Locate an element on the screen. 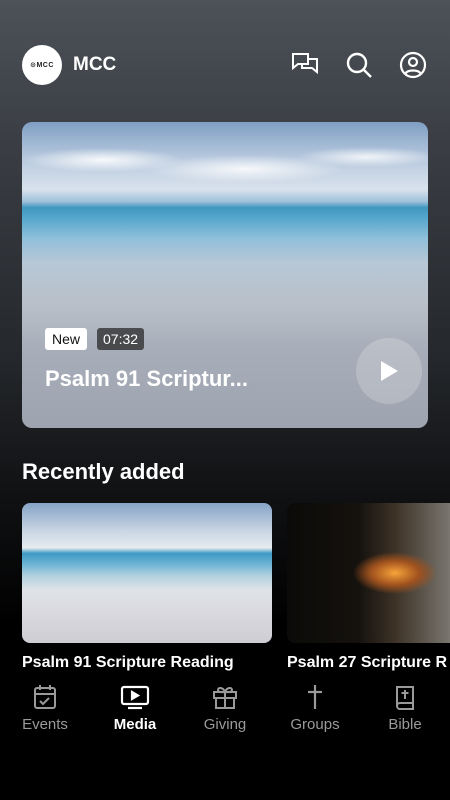  tab-groups: Groups is located at coordinates (315, 707).